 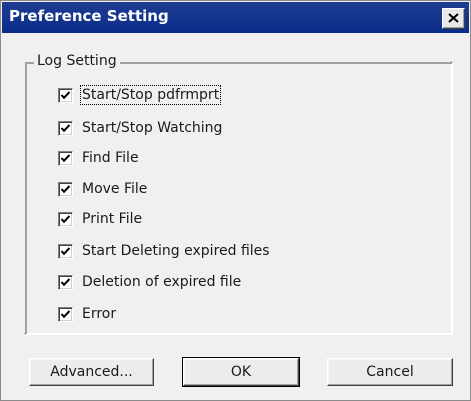 I want to click on checkbox-label: Move File, so click(x=115, y=189).